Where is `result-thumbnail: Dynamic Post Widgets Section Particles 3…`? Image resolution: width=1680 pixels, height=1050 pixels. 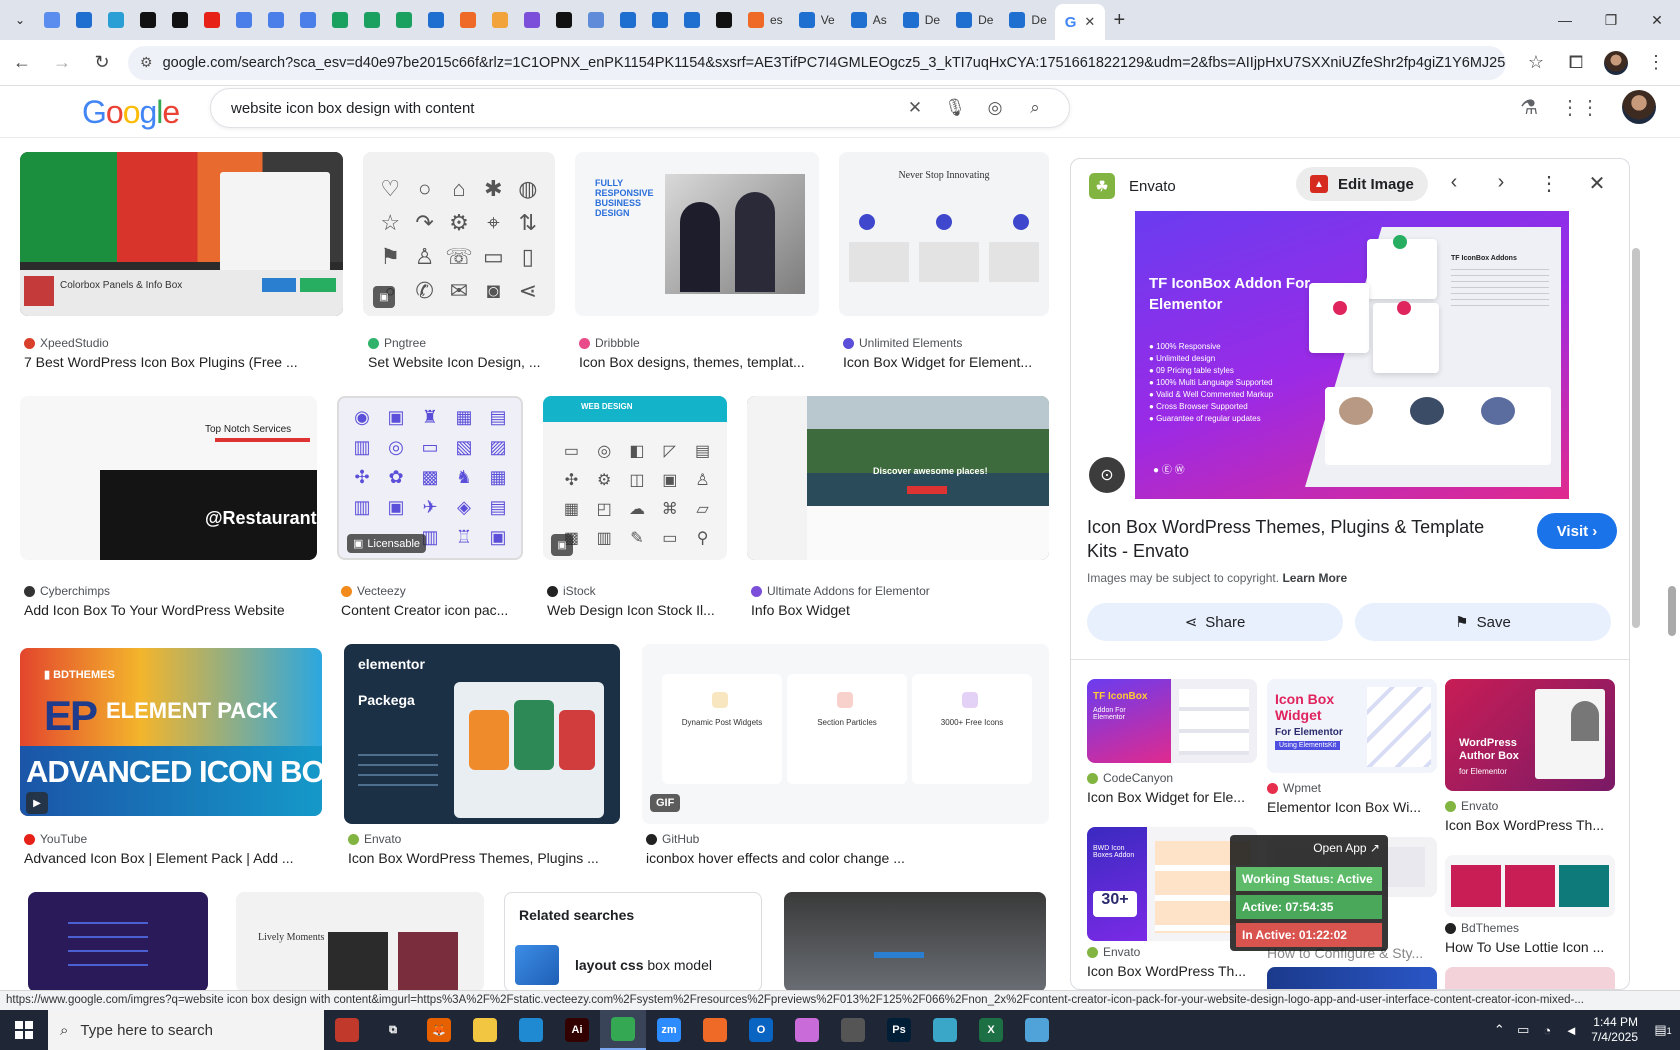 result-thumbnail: Dynamic Post Widgets Section Particles 3… is located at coordinates (845, 734).